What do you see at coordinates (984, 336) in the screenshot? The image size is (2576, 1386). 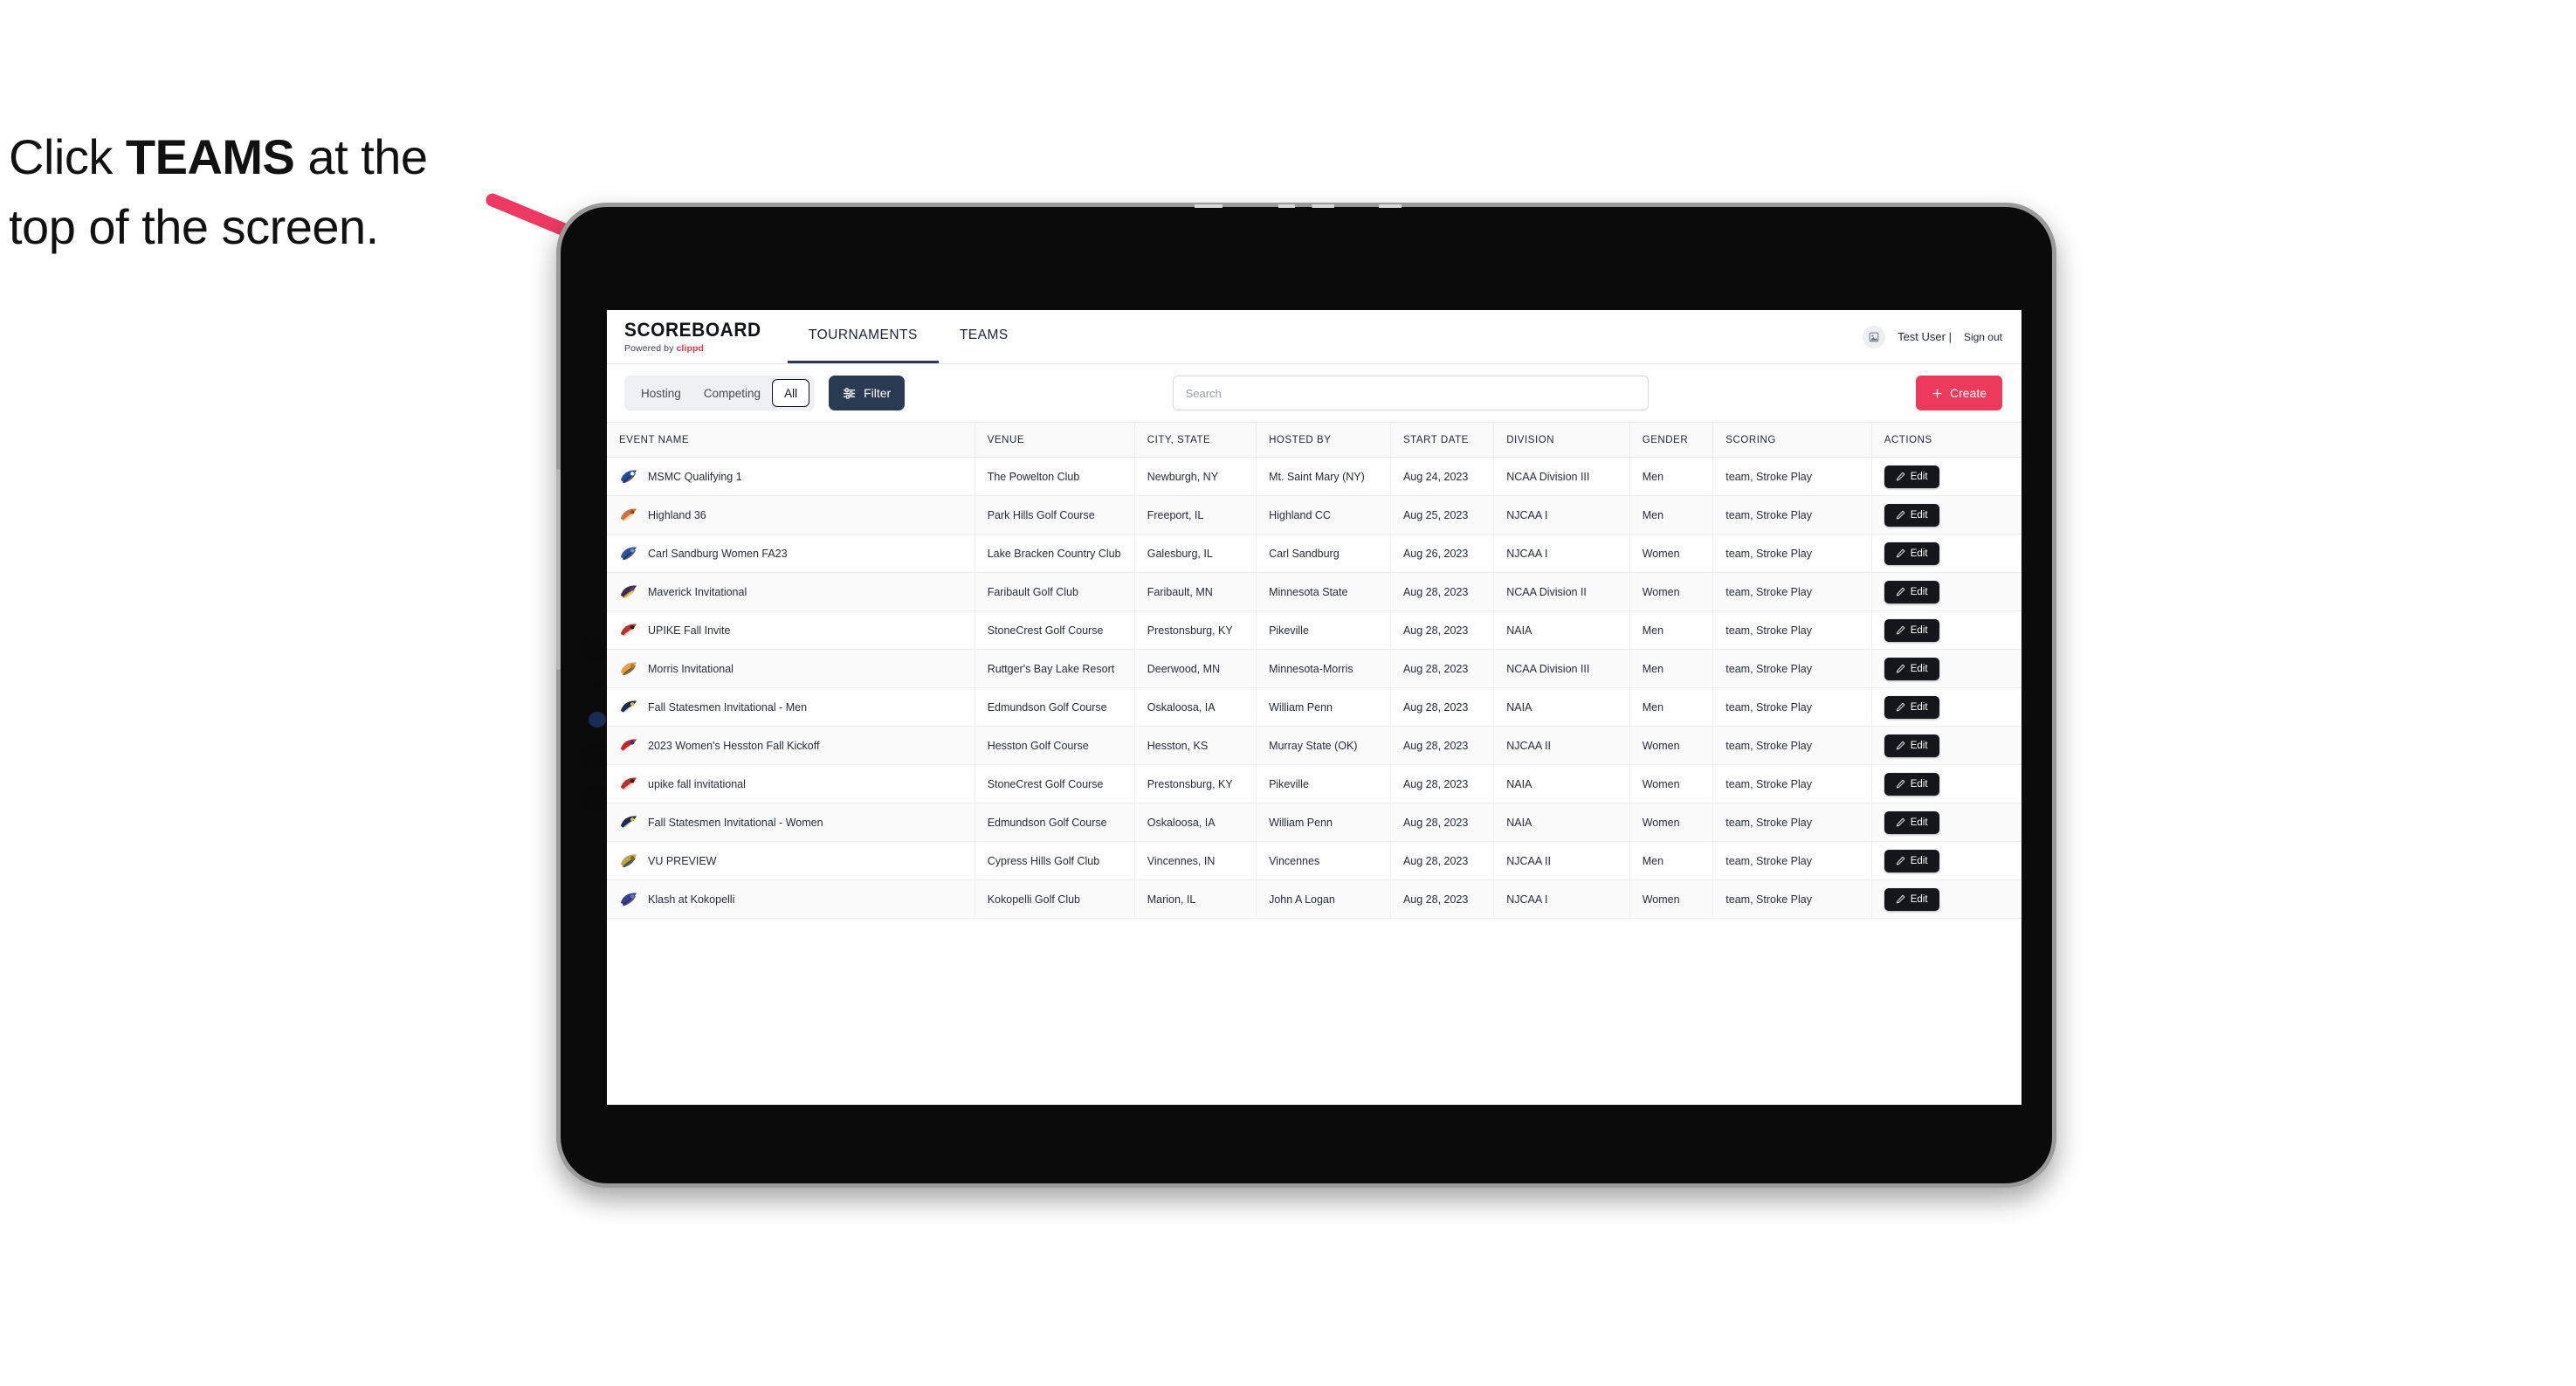 I see `tab-teams: TEAMS` at bounding box center [984, 336].